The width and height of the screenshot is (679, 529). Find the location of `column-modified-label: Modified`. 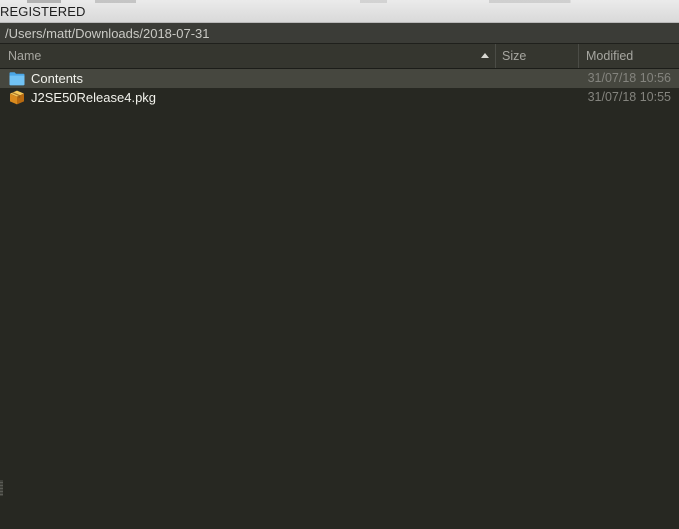

column-modified-label: Modified is located at coordinates (610, 56).